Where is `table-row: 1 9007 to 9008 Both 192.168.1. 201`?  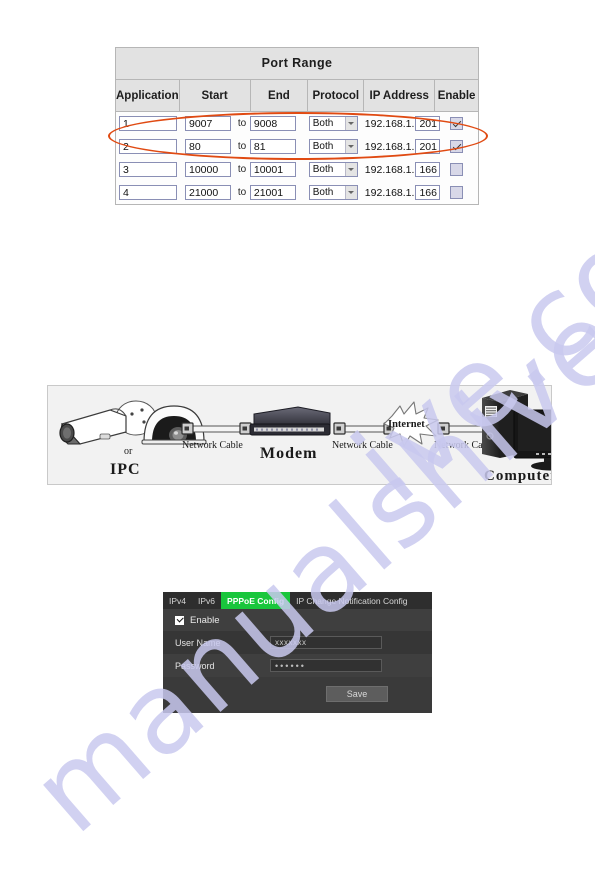 table-row: 1 9007 to 9008 Both 192.168.1. 201 is located at coordinates (297, 123).